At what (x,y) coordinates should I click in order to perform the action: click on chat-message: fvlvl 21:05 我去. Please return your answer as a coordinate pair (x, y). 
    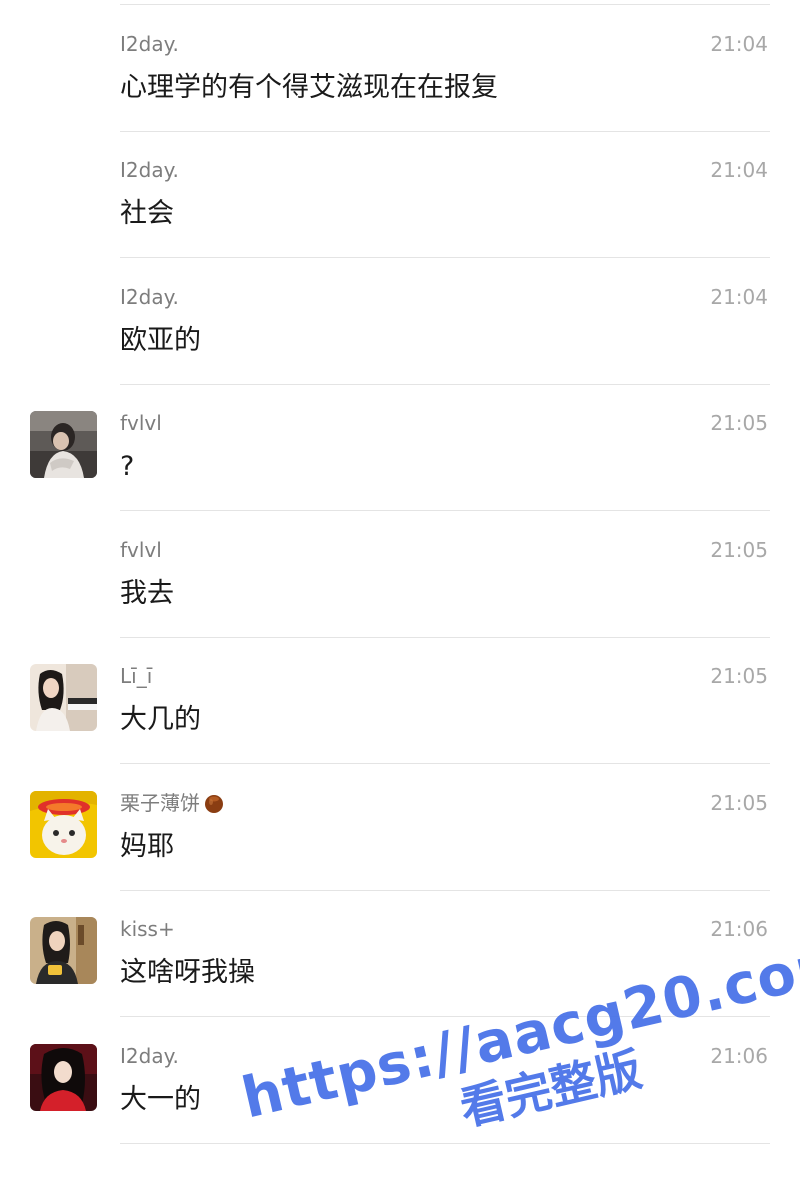
    Looking at the image, I should click on (400, 575).